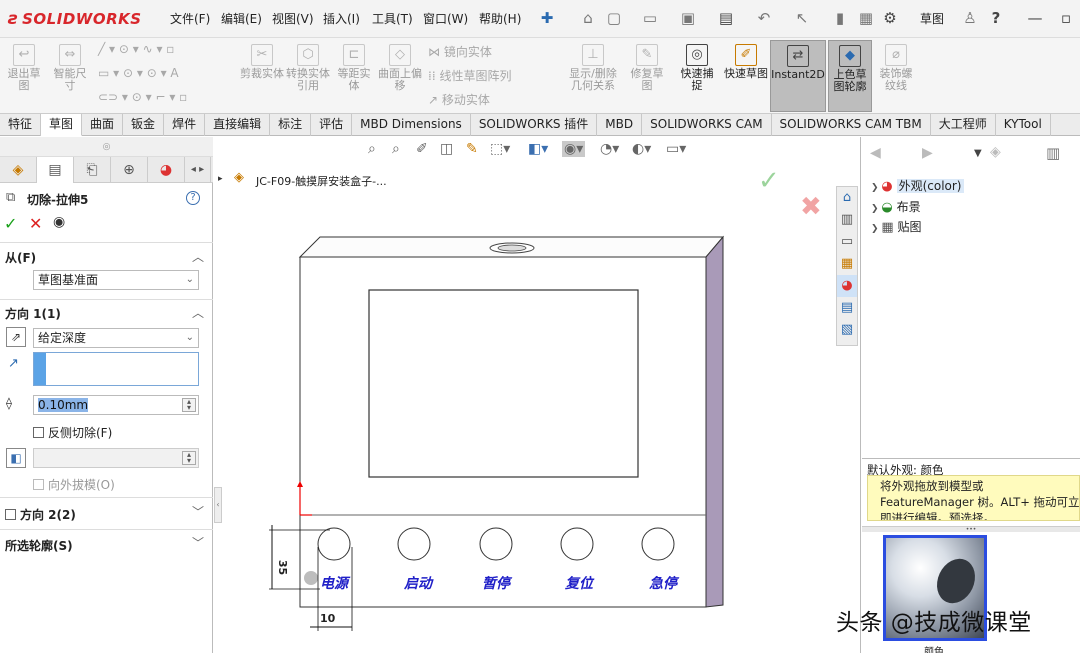 The width and height of the screenshot is (1080, 653). Describe the element at coordinates (16, 337) in the screenshot. I see `reverse-direction-icon: ⇗` at that location.